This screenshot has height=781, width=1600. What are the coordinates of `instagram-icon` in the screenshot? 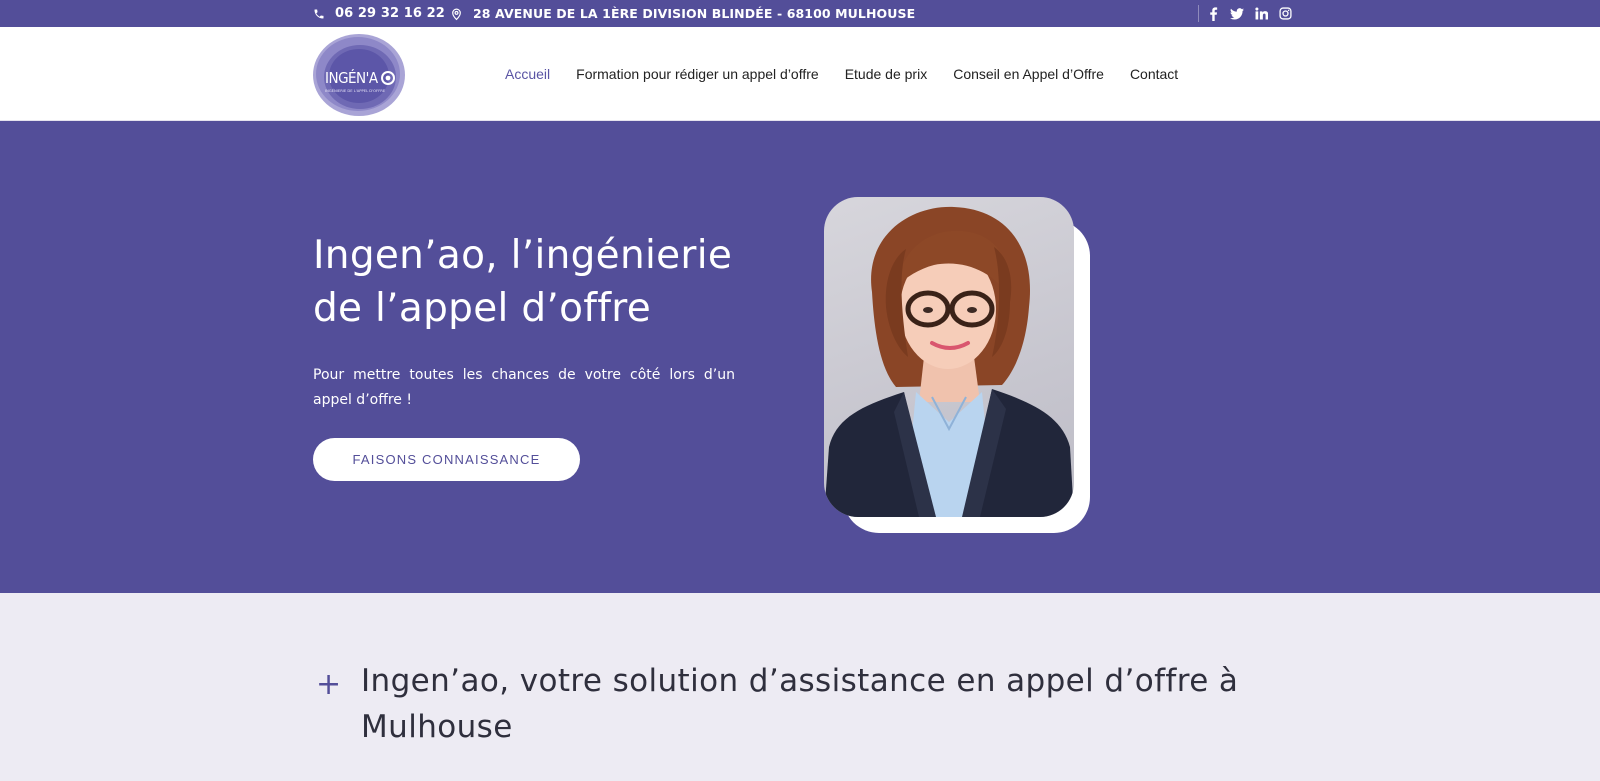 It's located at (1285, 14).